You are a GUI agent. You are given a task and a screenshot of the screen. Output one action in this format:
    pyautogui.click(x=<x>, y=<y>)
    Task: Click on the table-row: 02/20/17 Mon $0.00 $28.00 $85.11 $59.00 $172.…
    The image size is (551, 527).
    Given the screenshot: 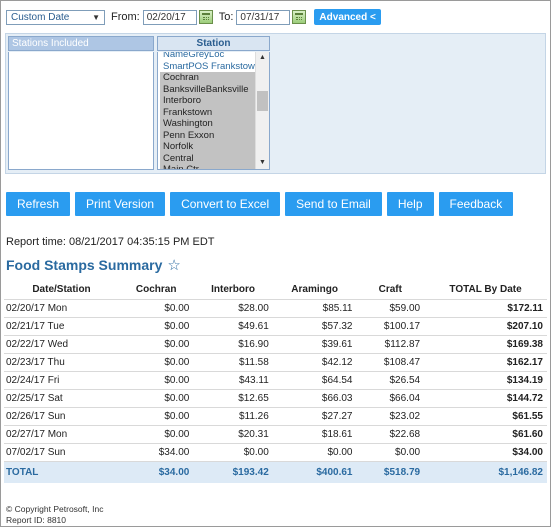 What is the action you would take?
    pyautogui.click(x=275, y=308)
    